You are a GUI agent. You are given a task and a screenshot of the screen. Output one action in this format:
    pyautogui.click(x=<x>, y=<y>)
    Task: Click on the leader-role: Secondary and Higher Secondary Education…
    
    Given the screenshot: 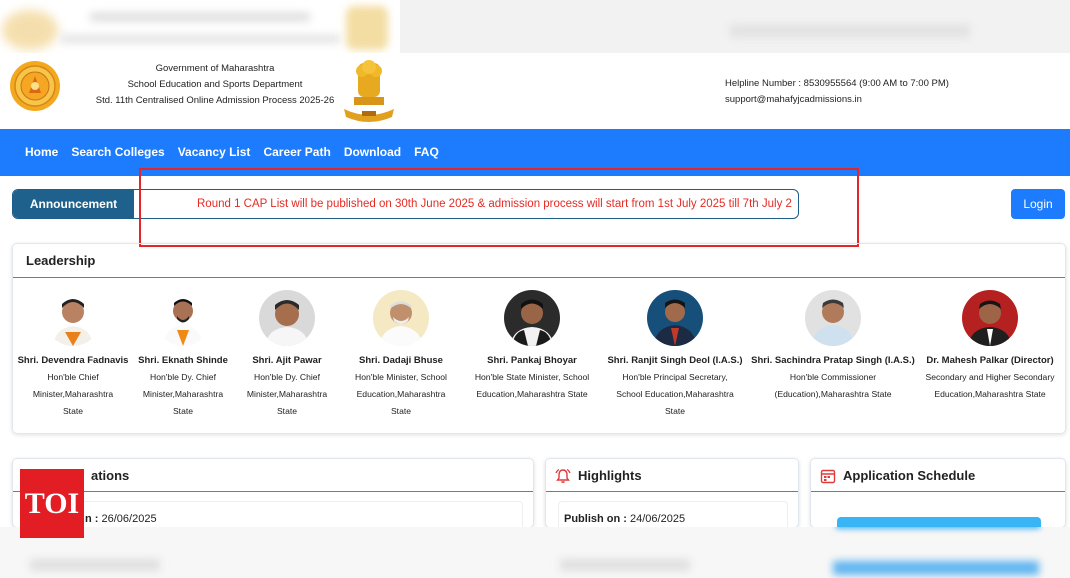 What is the action you would take?
    pyautogui.click(x=990, y=386)
    